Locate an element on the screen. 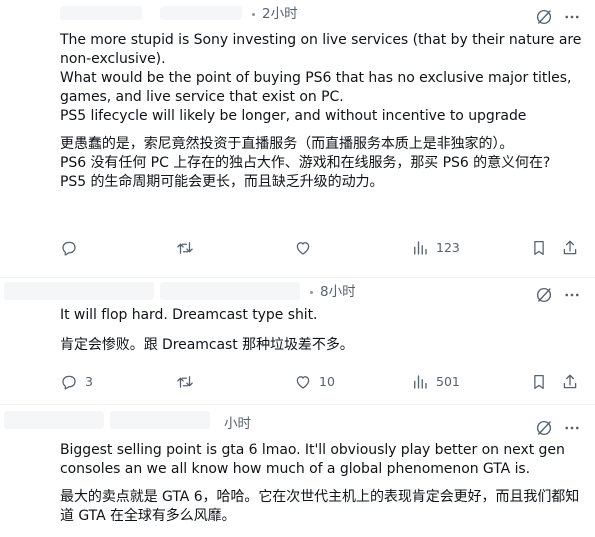 The image size is (595, 537). like-button is located at coordinates (306, 248).